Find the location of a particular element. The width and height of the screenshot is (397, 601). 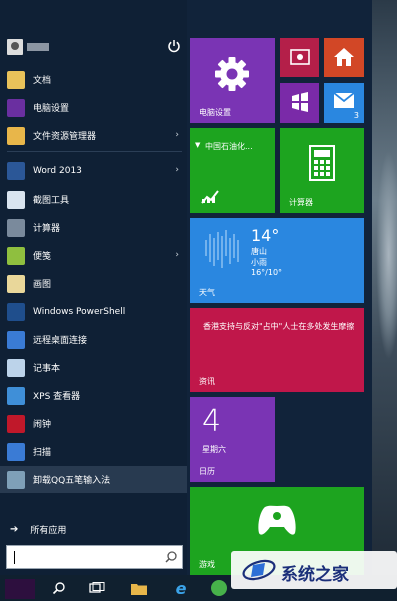

folder-icon is located at coordinates (139, 589).